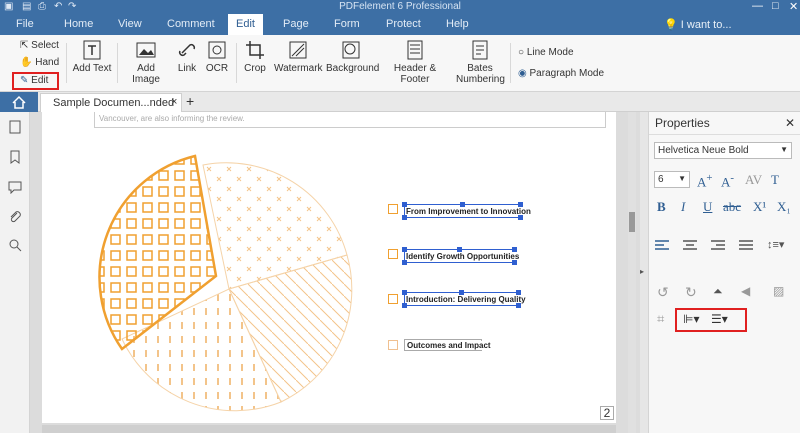 The image size is (800, 433). I want to click on align-right-icon, so click(718, 246).